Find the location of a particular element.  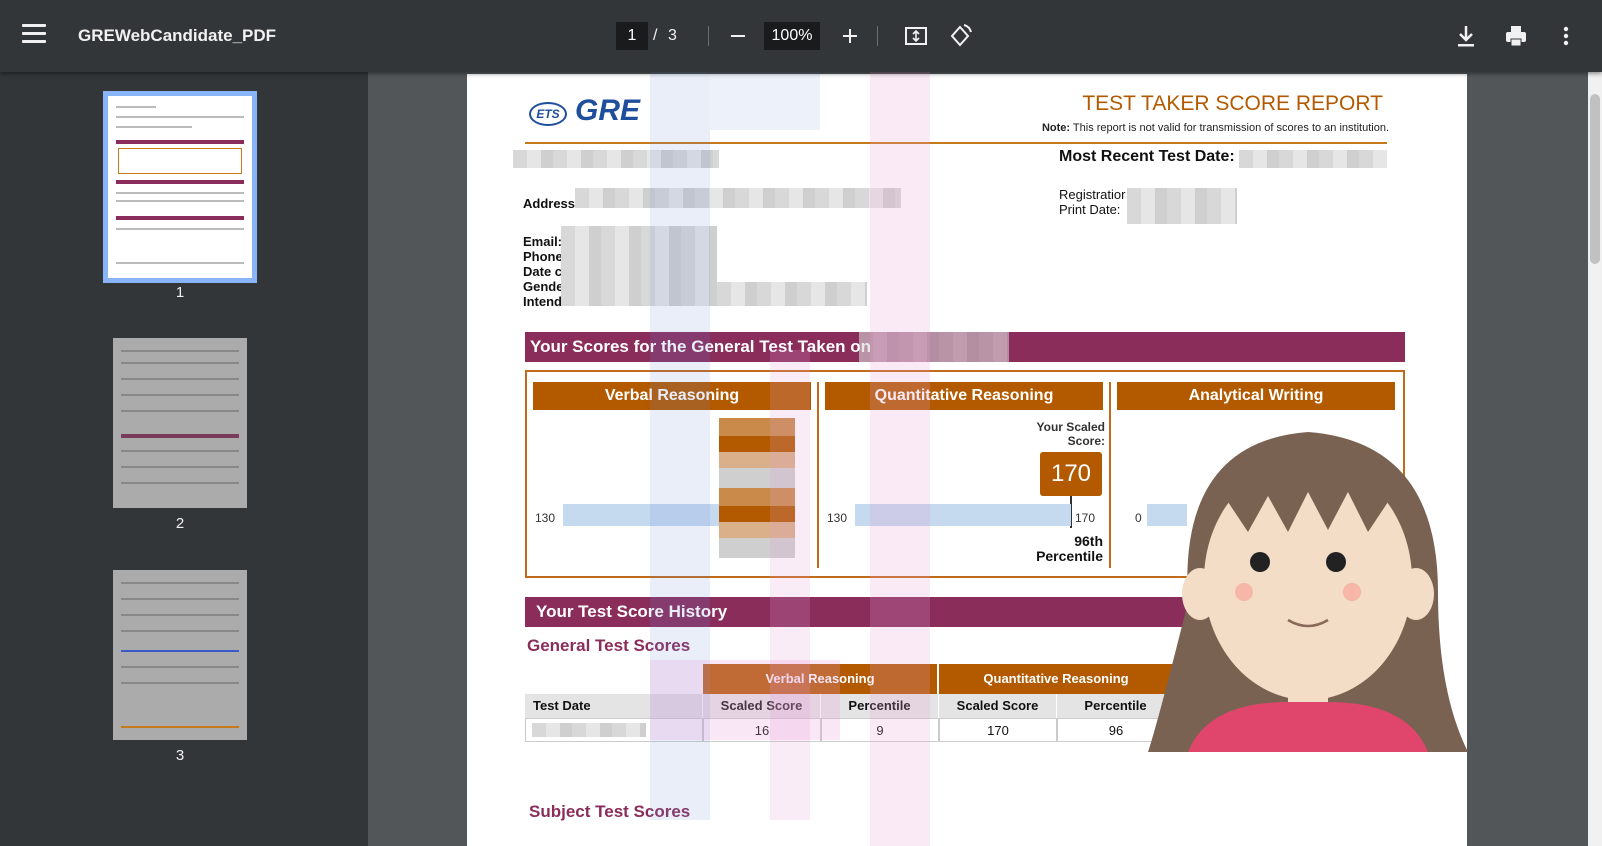

cell-verbal-scaled: 16 is located at coordinates (762, 730).